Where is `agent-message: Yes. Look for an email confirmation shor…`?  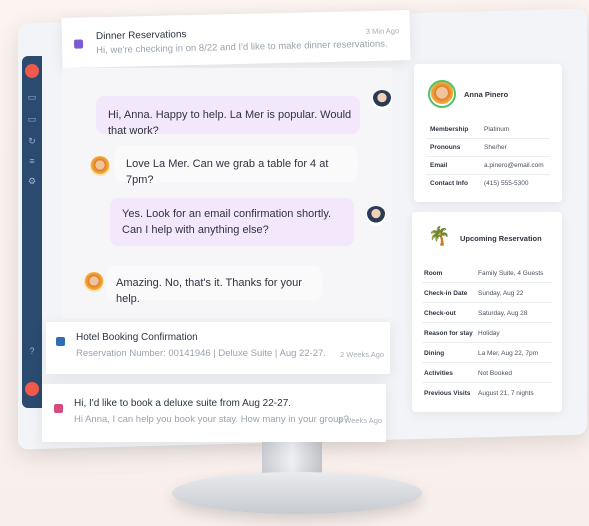
agent-message: Yes. Look for an email confirmation shor… is located at coordinates (232, 222).